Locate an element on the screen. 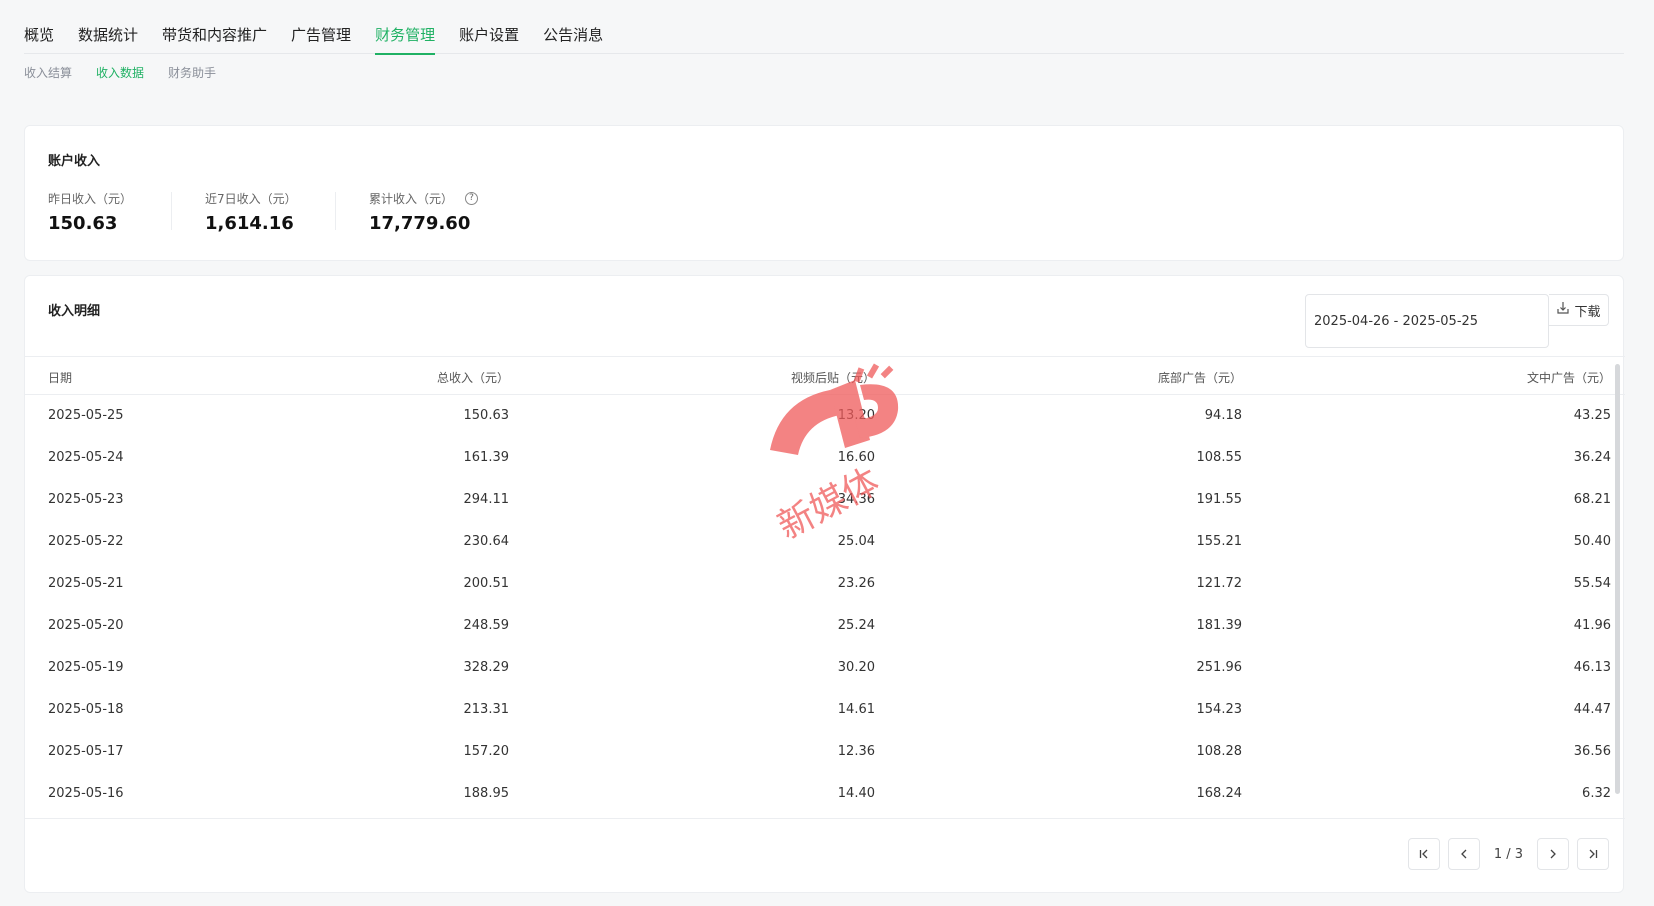 The width and height of the screenshot is (1654, 906). stat-total: 累计收入（元） ? 17,779.60 is located at coordinates (424, 212).